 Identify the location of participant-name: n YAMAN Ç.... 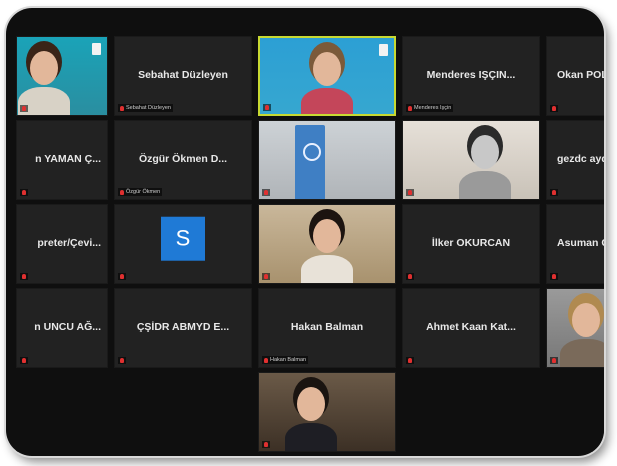
(68, 158).